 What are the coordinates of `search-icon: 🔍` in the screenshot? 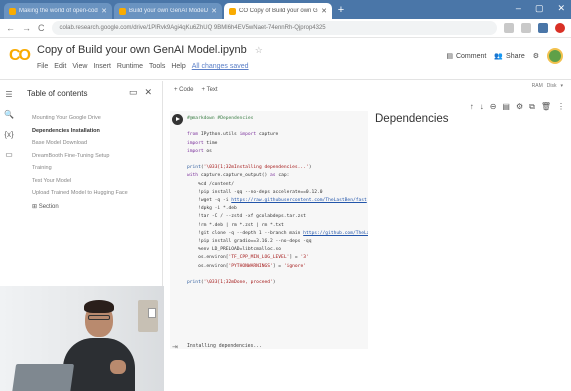 It's located at (9, 114).